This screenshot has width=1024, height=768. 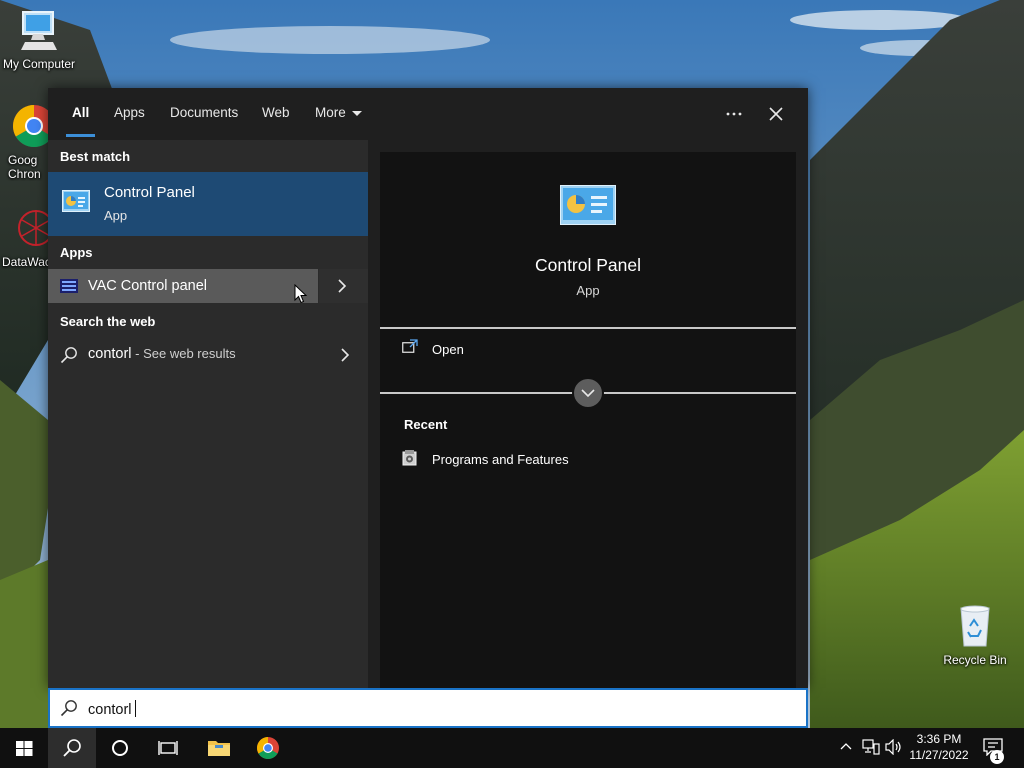 I want to click on search-input-value: contorl, so click(x=112, y=709).